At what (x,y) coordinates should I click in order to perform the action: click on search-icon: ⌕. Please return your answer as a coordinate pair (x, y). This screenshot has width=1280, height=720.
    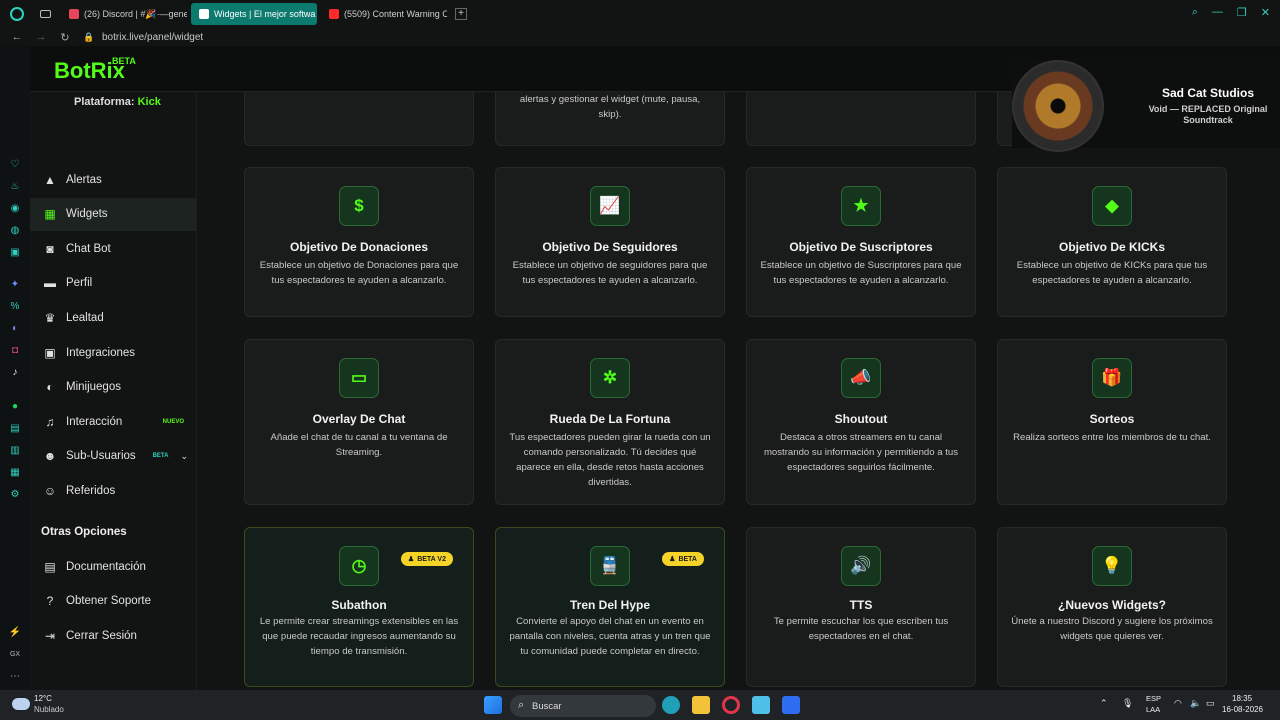
    Looking at the image, I should click on (1195, 12).